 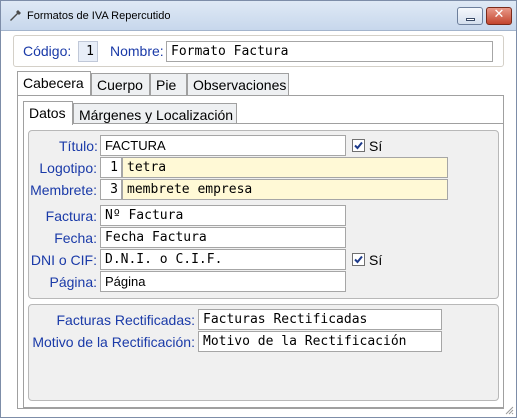 What do you see at coordinates (223, 281) in the screenshot?
I see `pagina-field: Página` at bounding box center [223, 281].